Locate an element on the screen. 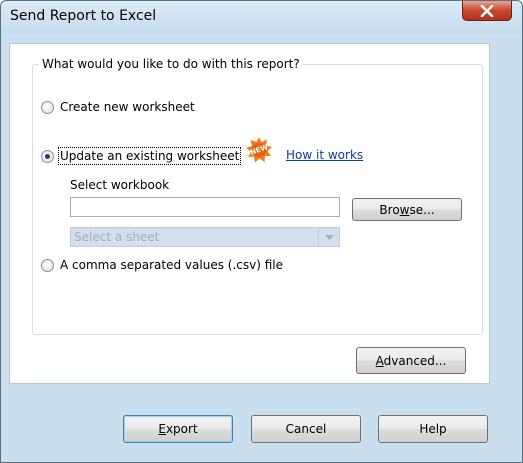  chevron-down-icon is located at coordinates (328, 237).